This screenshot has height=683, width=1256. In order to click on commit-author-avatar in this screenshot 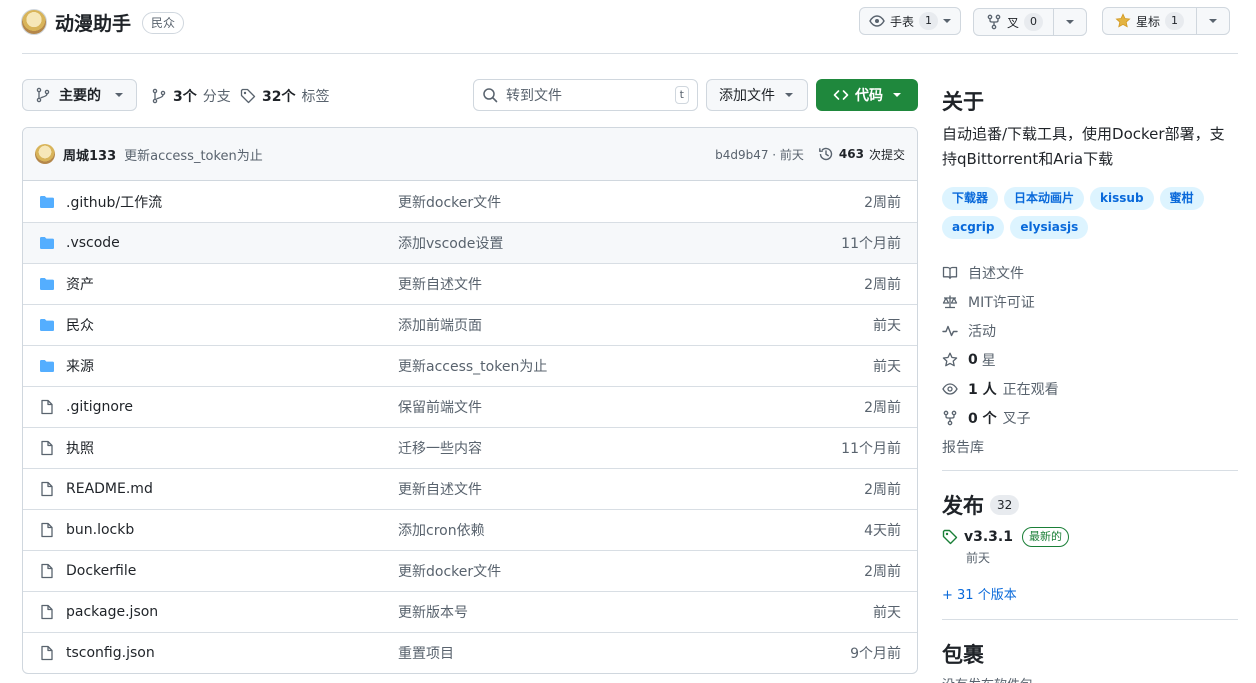, I will do `click(45, 154)`.